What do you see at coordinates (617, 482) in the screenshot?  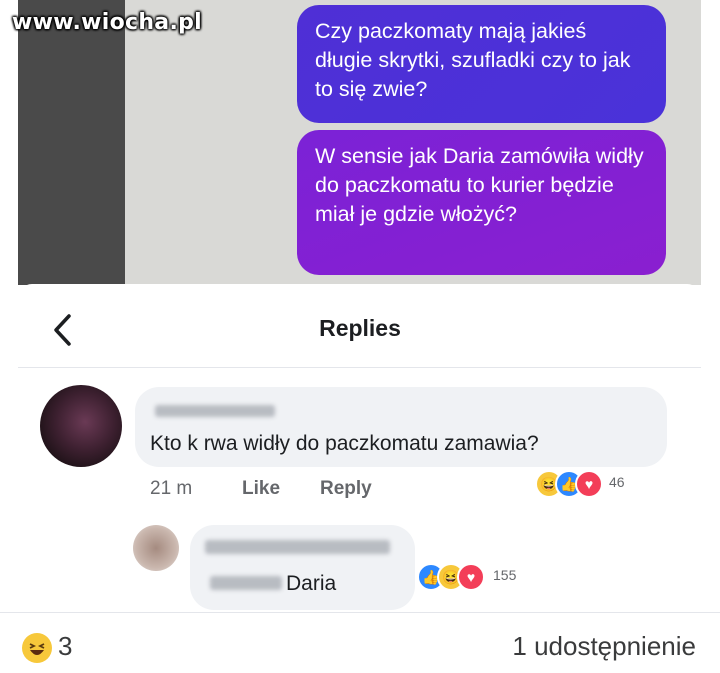 I see `reaction-count: 46` at bounding box center [617, 482].